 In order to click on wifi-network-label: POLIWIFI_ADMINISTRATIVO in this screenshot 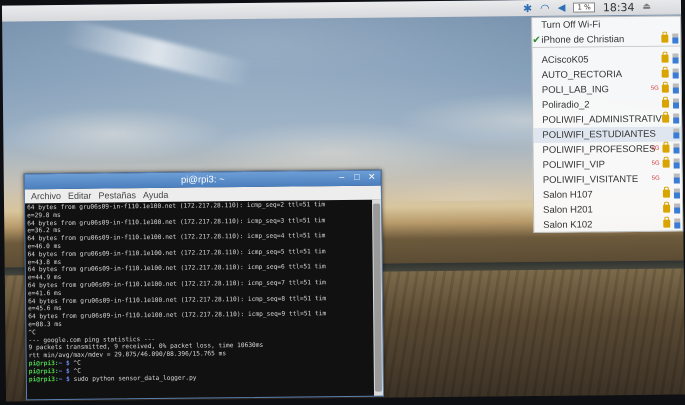, I will do `click(606, 119)`.